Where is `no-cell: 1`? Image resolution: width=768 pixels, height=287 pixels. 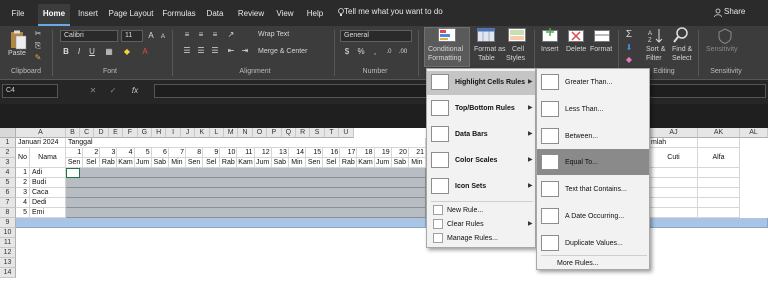 no-cell: 1 is located at coordinates (23, 173).